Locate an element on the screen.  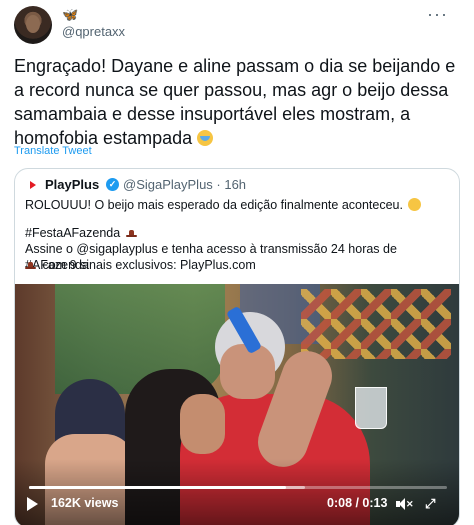
quoted-text-line-4-label: com 9 sinais exclusivos: PlayPlus.com is located at coordinates (149, 265).